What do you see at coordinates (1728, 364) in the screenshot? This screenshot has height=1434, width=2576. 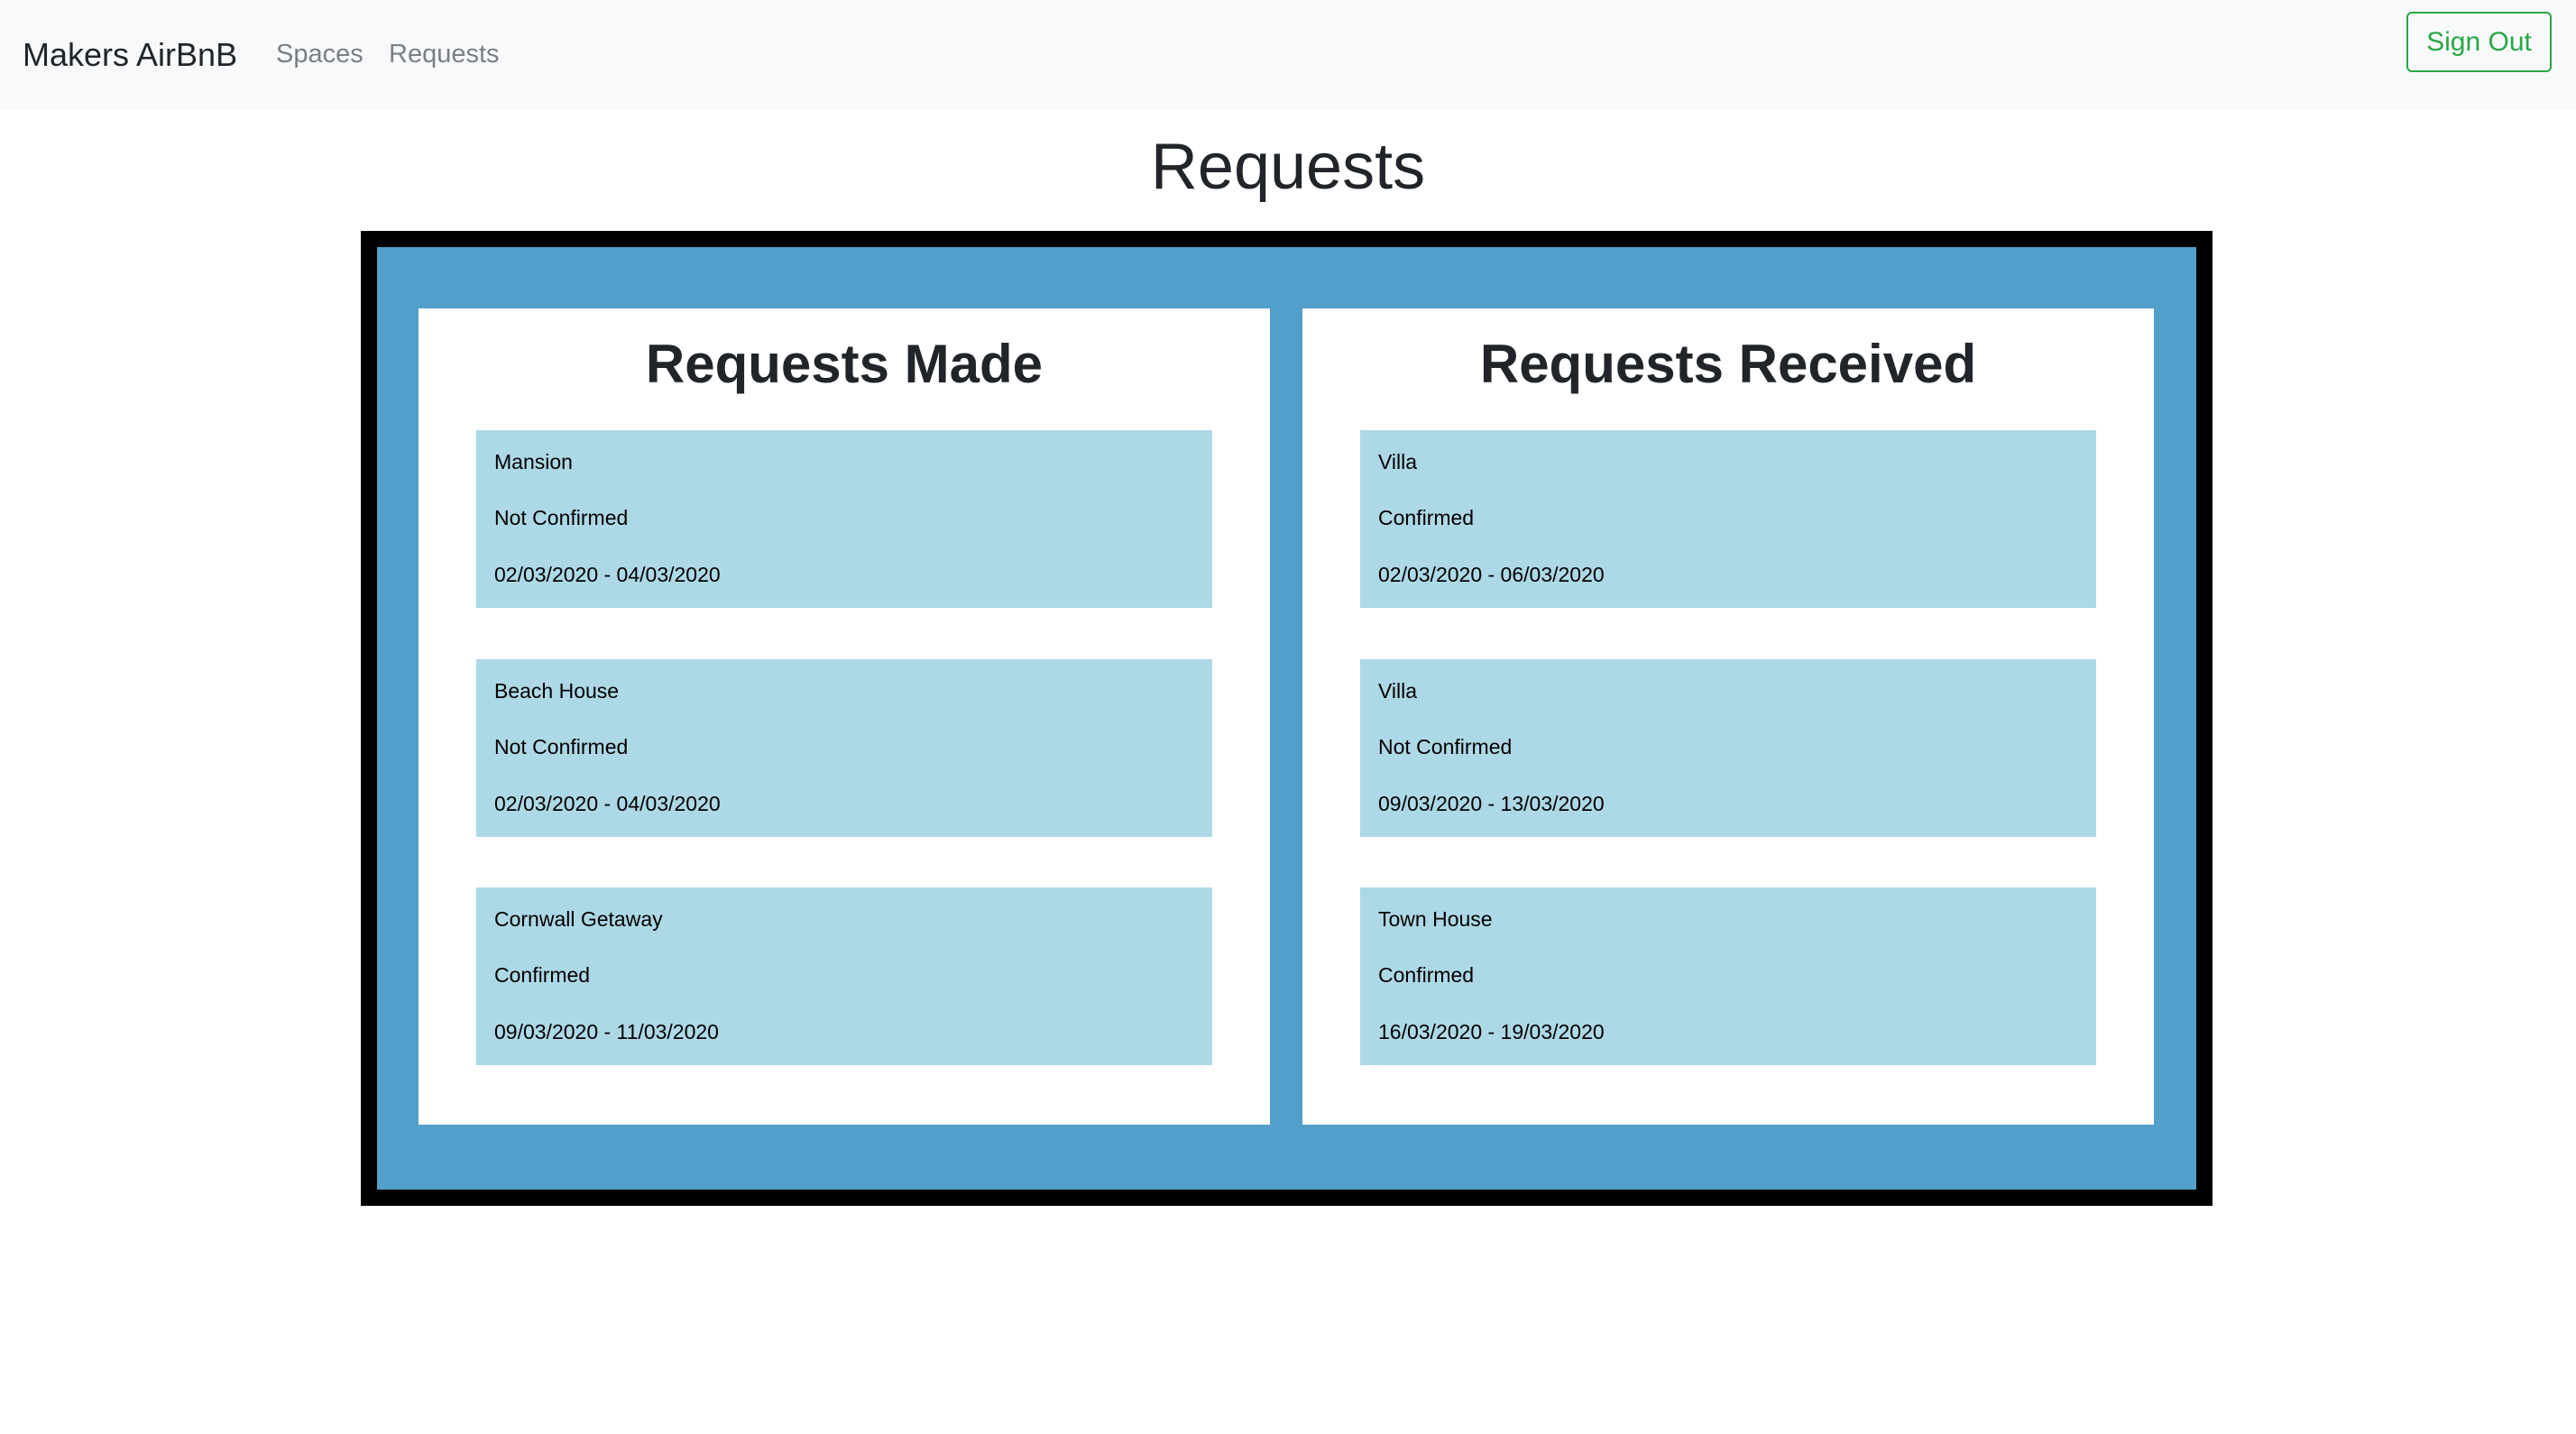 I see `requests-received-title: Requests Received` at bounding box center [1728, 364].